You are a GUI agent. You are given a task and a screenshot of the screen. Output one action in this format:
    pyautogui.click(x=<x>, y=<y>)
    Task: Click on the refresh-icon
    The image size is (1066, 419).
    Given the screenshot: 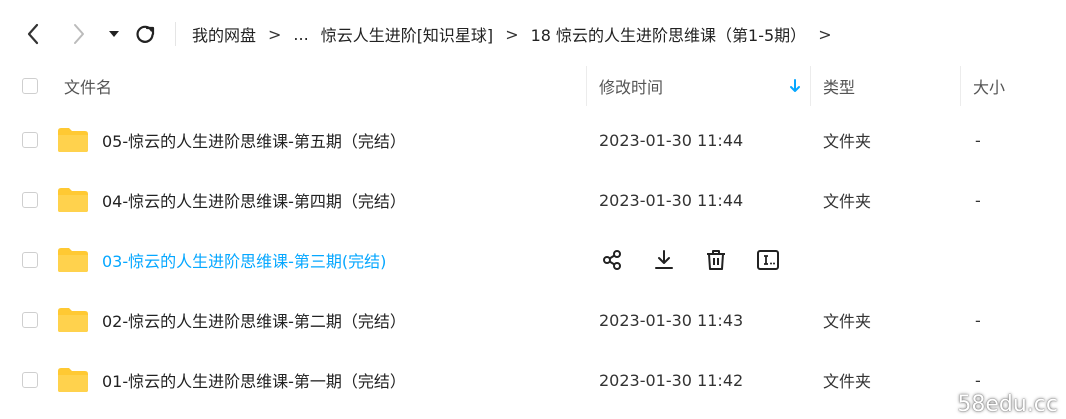 What is the action you would take?
    pyautogui.click(x=145, y=34)
    